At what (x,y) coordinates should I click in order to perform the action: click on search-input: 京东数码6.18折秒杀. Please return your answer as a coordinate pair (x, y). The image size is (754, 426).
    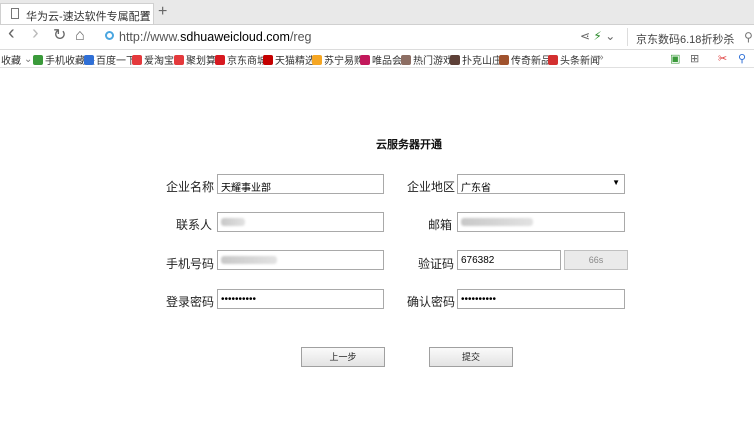
    Looking at the image, I should click on (685, 39).